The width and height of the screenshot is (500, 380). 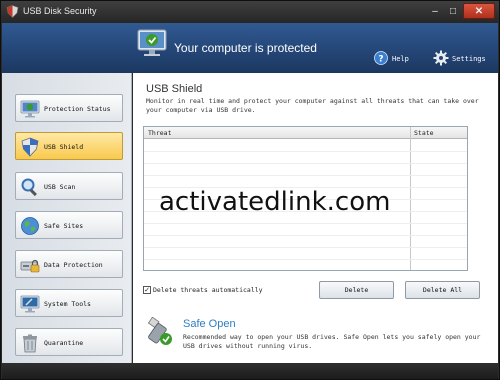 What do you see at coordinates (245, 48) in the screenshot?
I see `protection-status-text: Your computer is protected` at bounding box center [245, 48].